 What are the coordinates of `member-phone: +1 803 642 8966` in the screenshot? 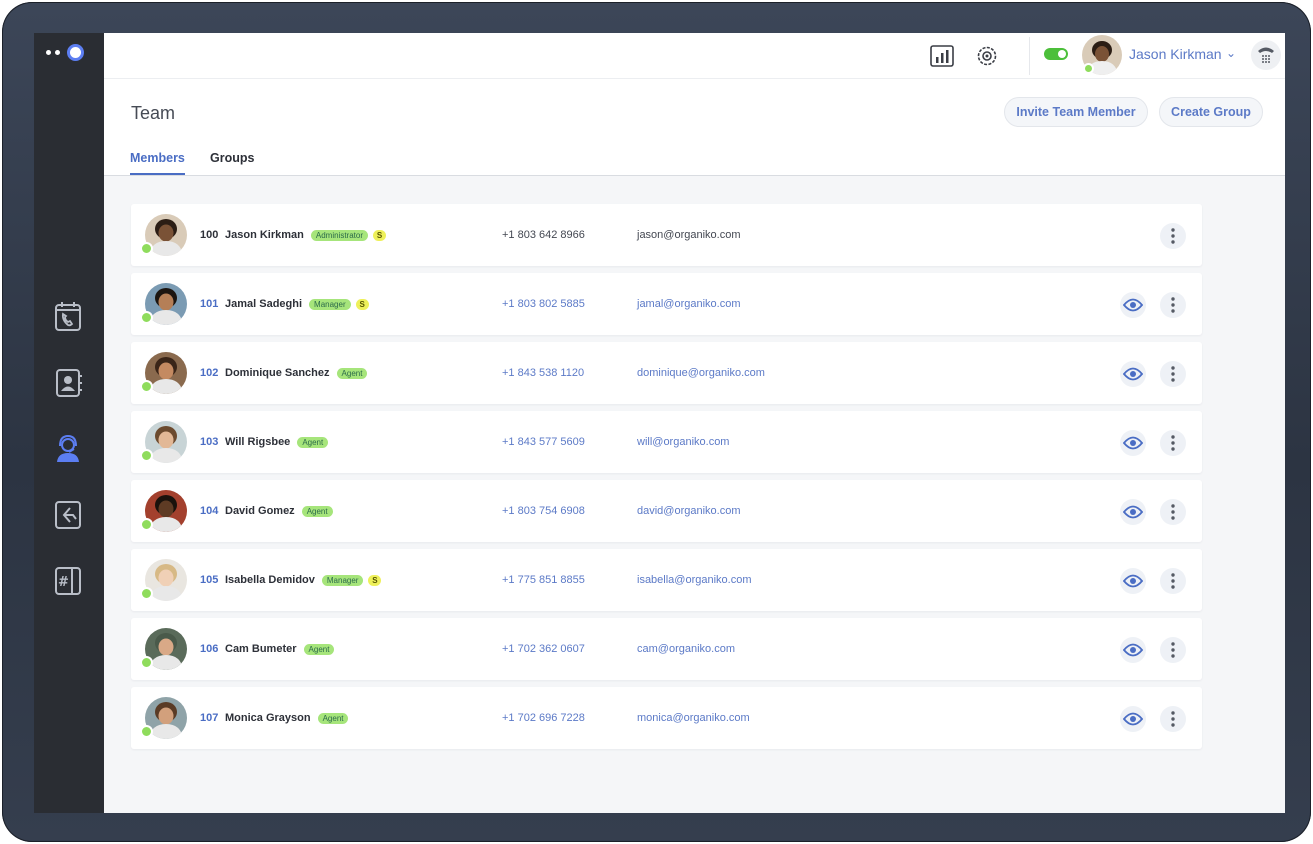 It's located at (543, 235).